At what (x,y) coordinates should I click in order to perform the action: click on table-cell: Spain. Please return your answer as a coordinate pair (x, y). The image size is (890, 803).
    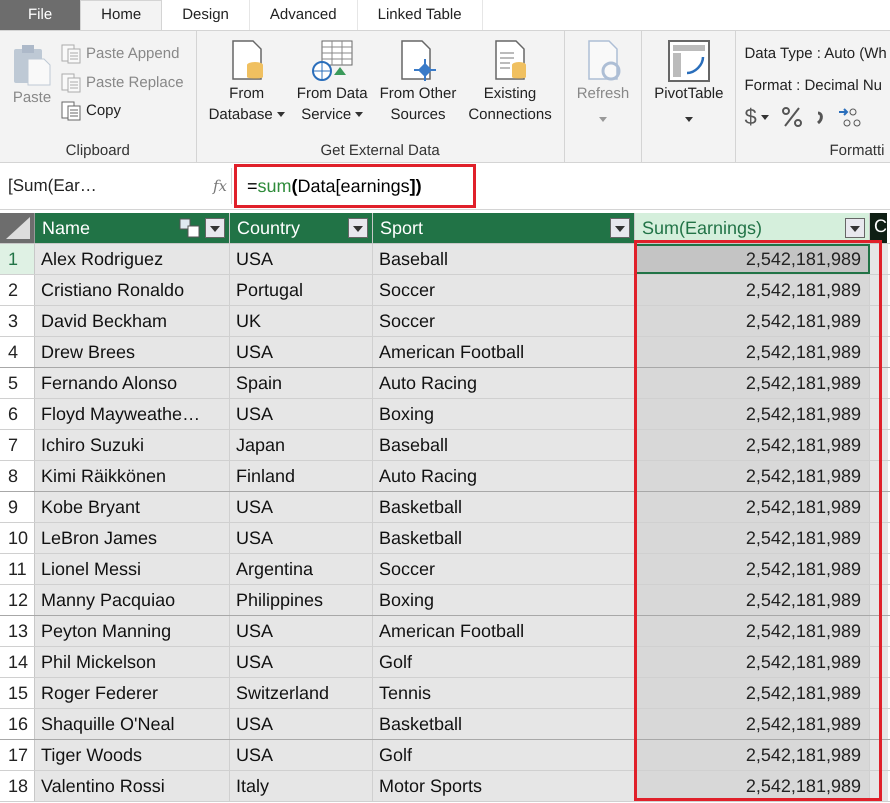
    Looking at the image, I should click on (301, 383).